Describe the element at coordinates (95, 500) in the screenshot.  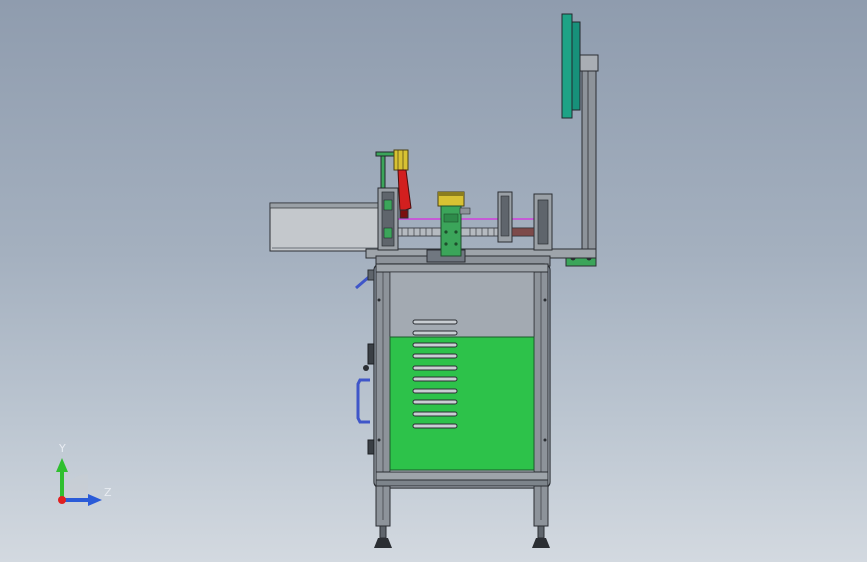
I see `z-axis-arrow` at that location.